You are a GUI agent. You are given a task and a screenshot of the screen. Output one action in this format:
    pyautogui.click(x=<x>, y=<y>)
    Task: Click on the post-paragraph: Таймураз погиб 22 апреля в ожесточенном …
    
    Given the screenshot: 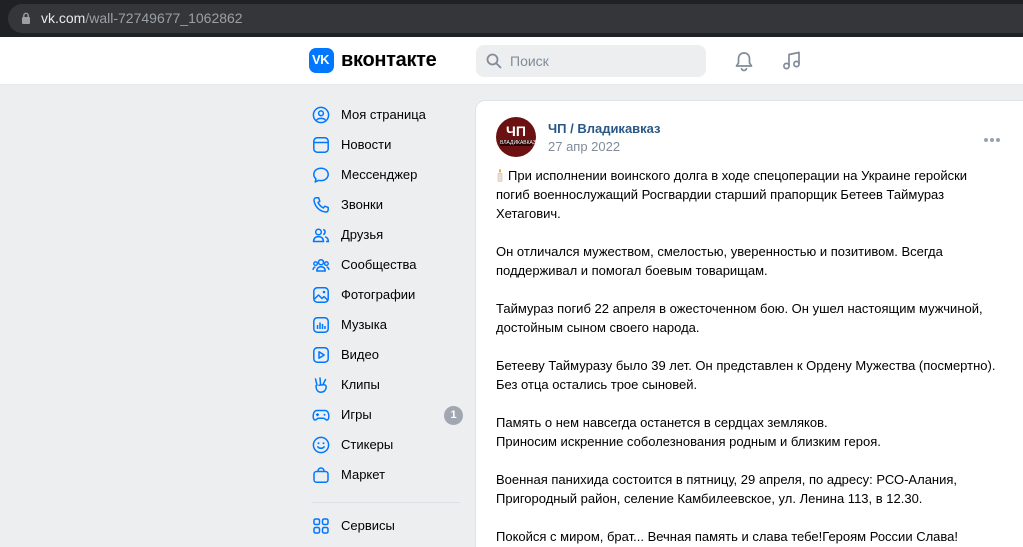 What is the action you would take?
    pyautogui.click(x=748, y=318)
    